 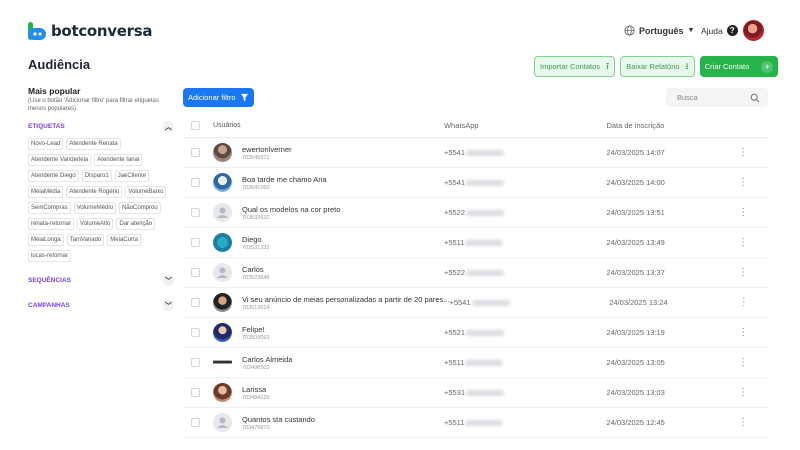 I want to click on add-filter-label: Adicionar filtro, so click(x=212, y=97).